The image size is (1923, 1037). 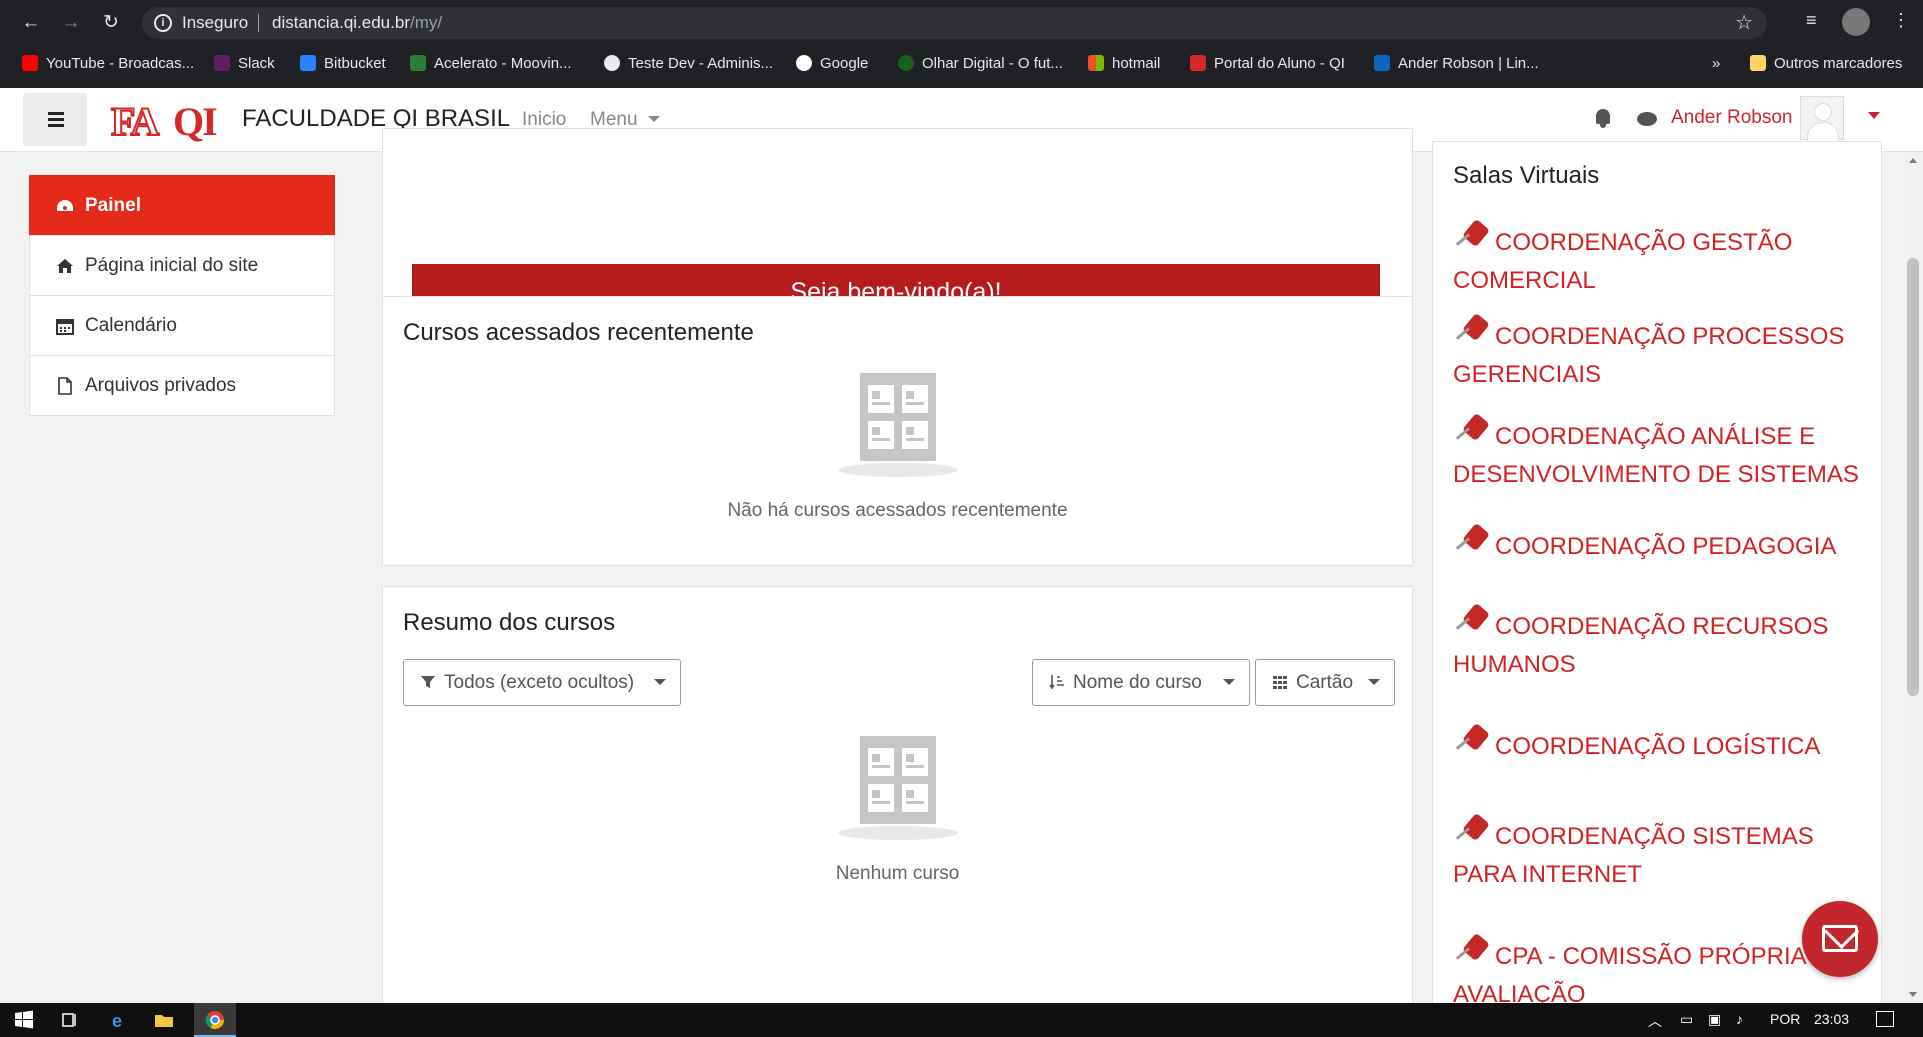 I want to click on room-link: COORDENAÇÃO LOGÍSTICA, so click(x=1663, y=744).